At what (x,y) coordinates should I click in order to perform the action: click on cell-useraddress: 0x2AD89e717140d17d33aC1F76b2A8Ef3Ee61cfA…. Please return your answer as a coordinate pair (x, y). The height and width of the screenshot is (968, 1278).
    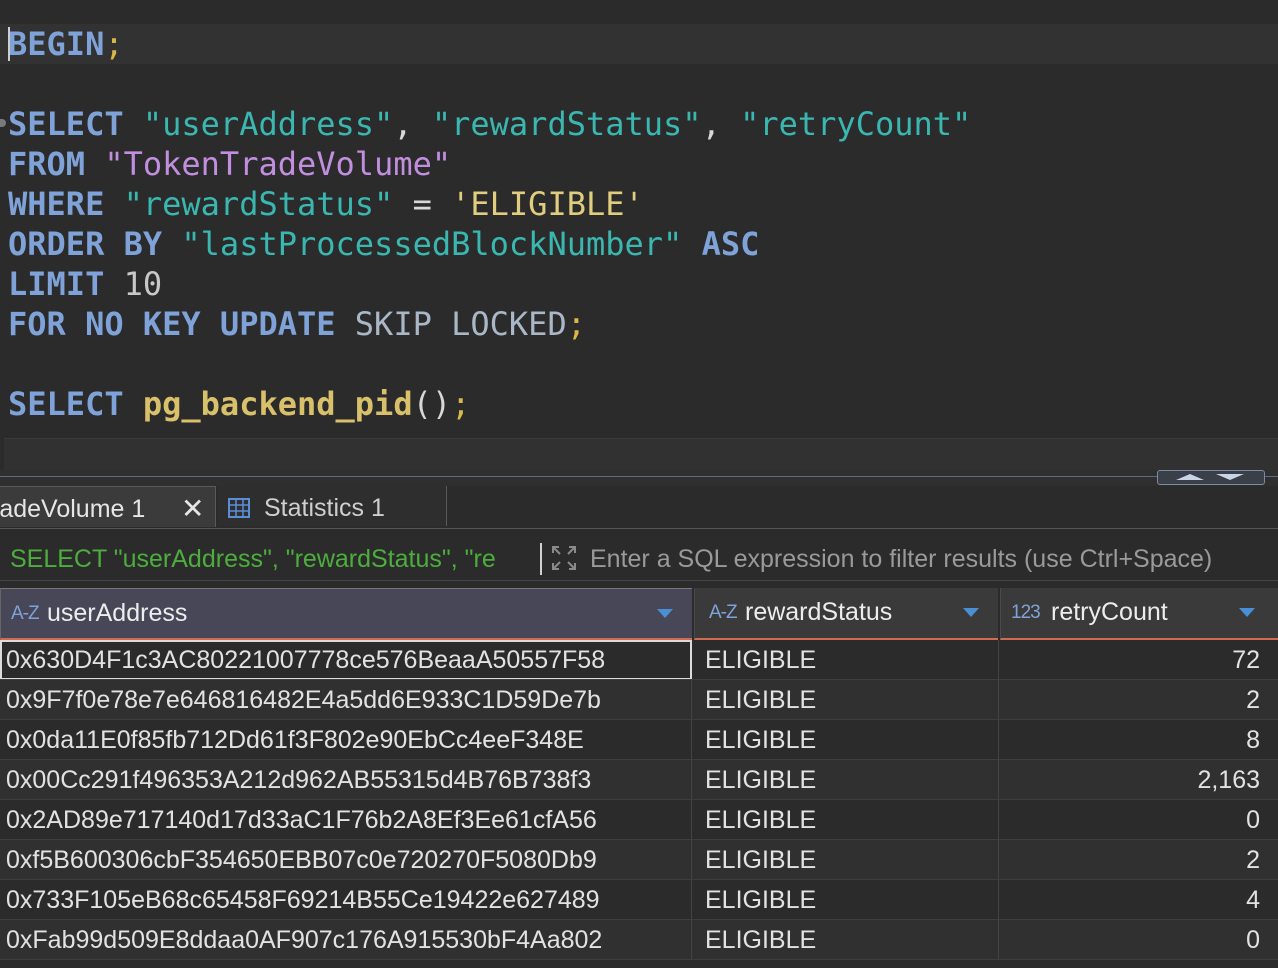
    Looking at the image, I should click on (346, 820).